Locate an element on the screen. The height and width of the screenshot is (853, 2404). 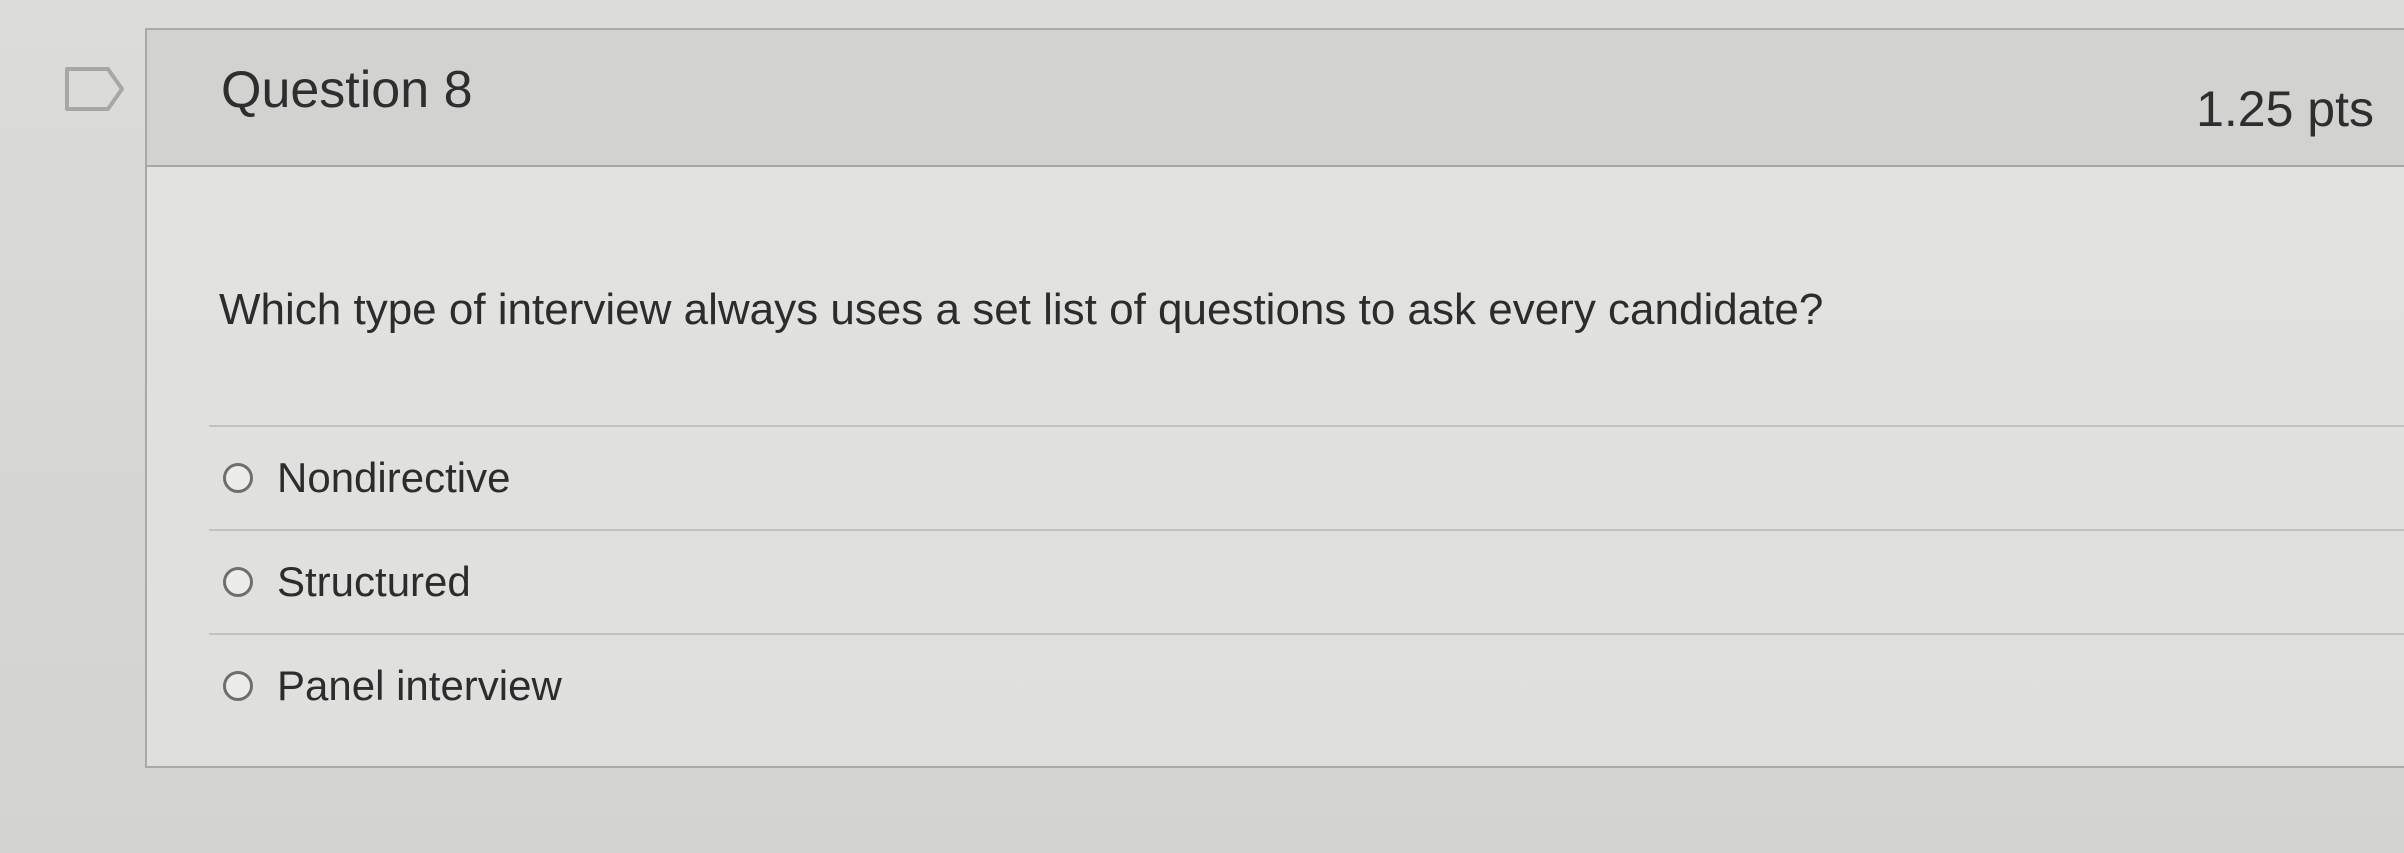
flag-question-icon is located at coordinates (95, 89).